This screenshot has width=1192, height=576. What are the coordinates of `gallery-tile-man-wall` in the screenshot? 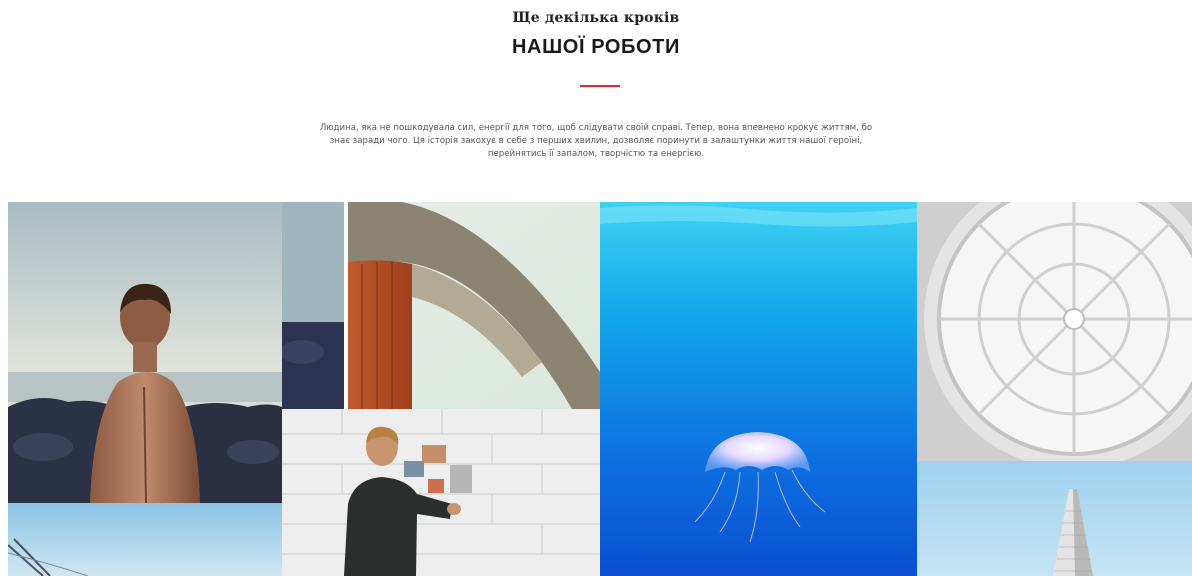 It's located at (441, 492).